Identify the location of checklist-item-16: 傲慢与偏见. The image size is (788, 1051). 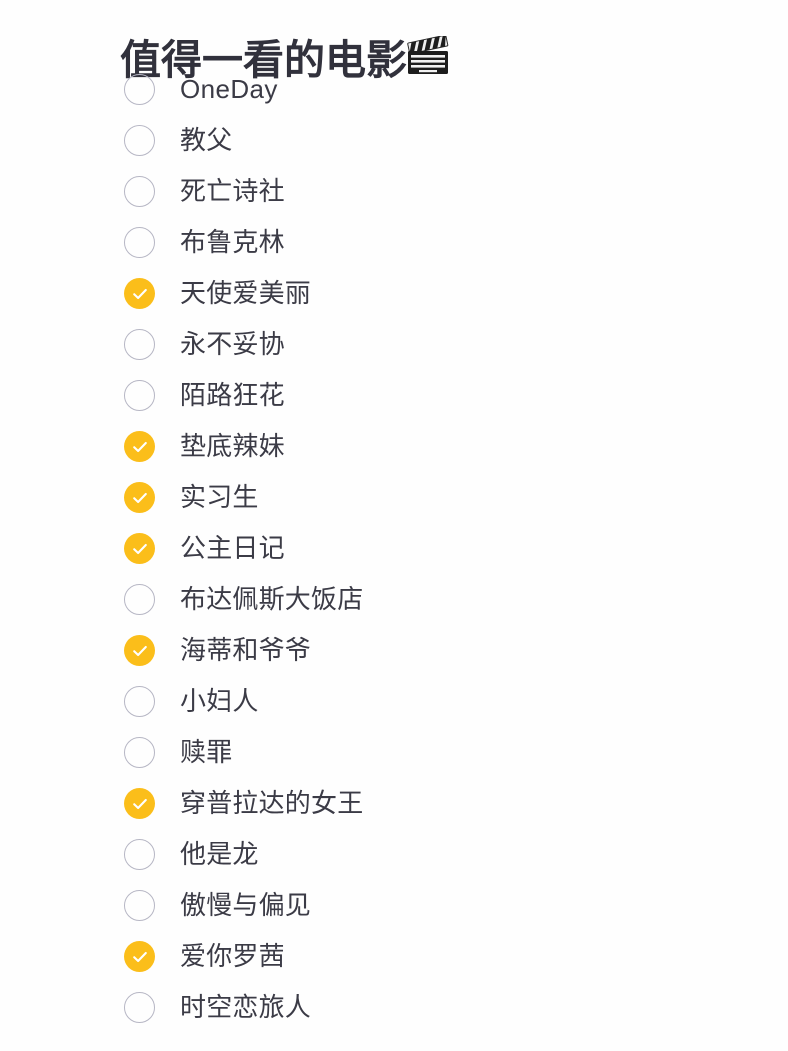
(394, 905).